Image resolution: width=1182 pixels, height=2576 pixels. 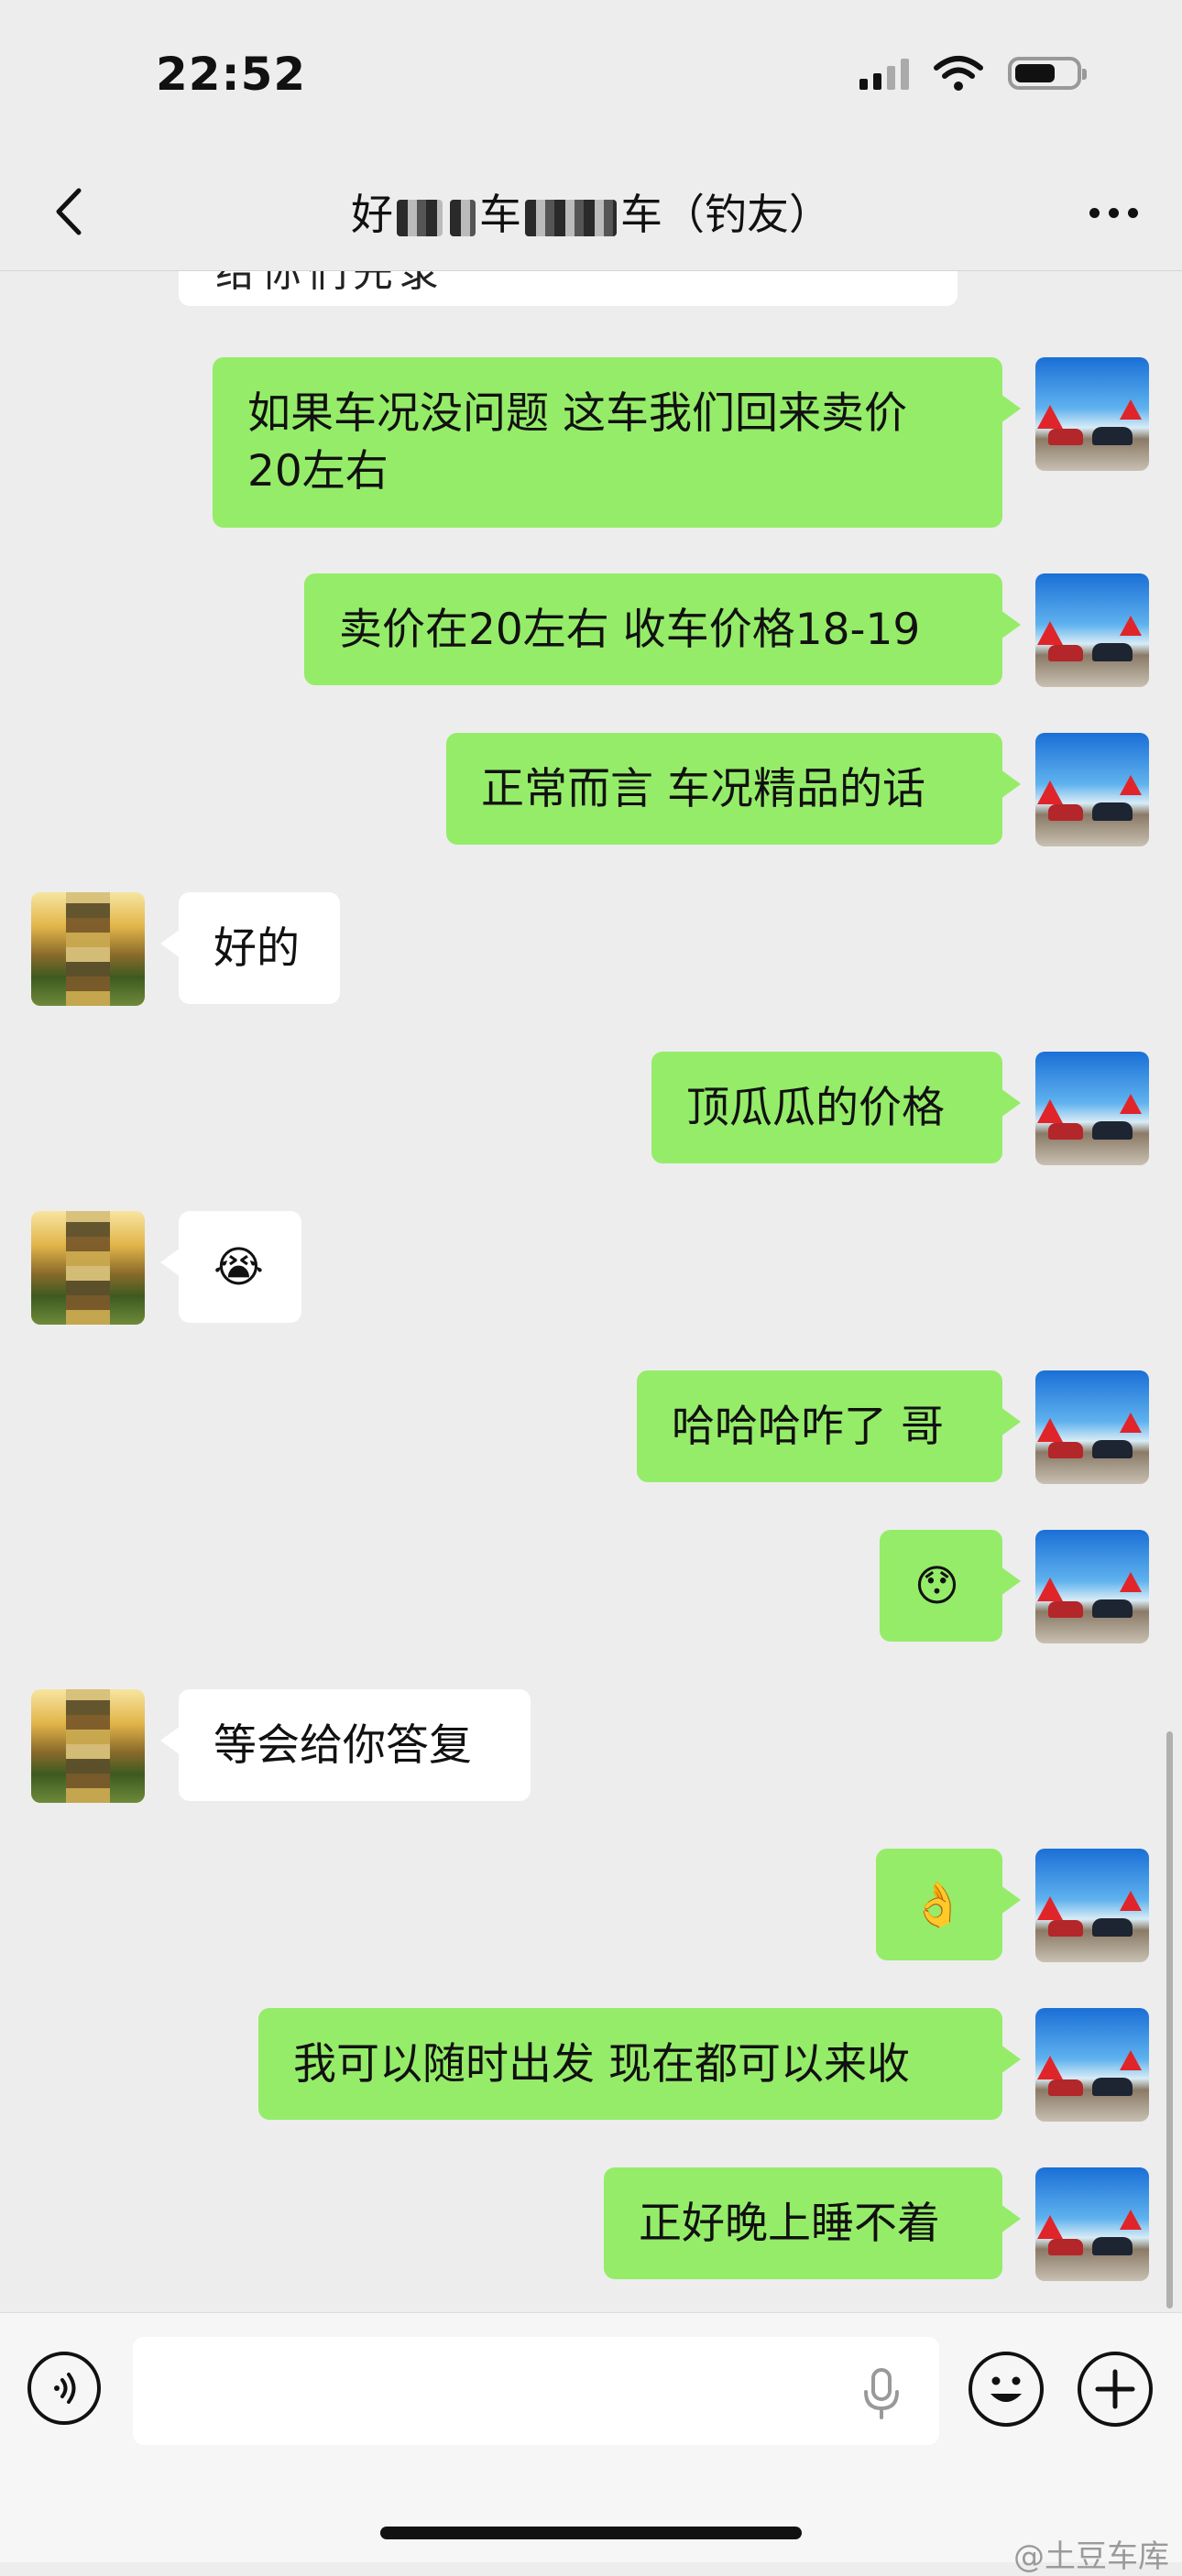 I want to click on message-text: 等会给你答复, so click(x=342, y=1746).